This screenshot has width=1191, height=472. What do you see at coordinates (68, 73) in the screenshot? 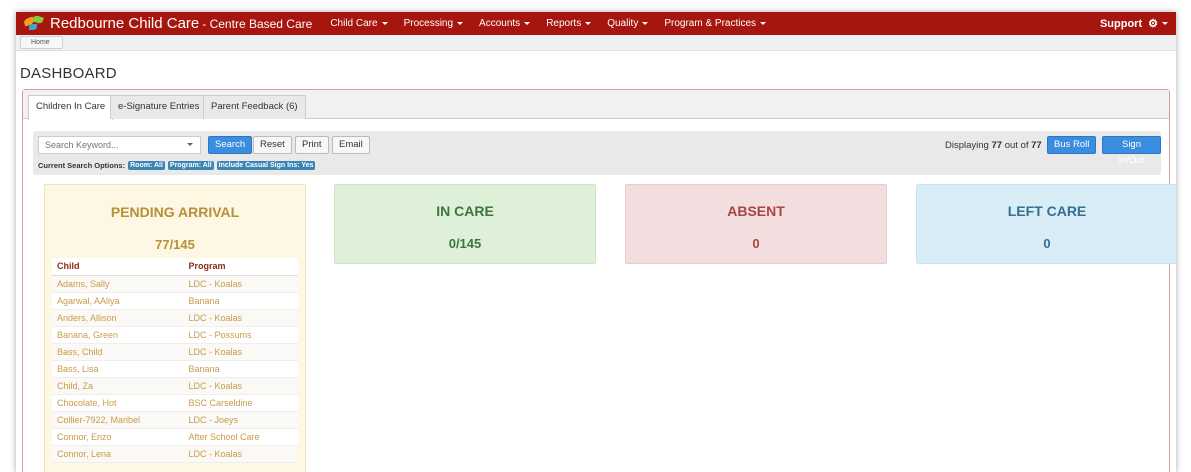
I see `page-title: DASHBOARD` at bounding box center [68, 73].